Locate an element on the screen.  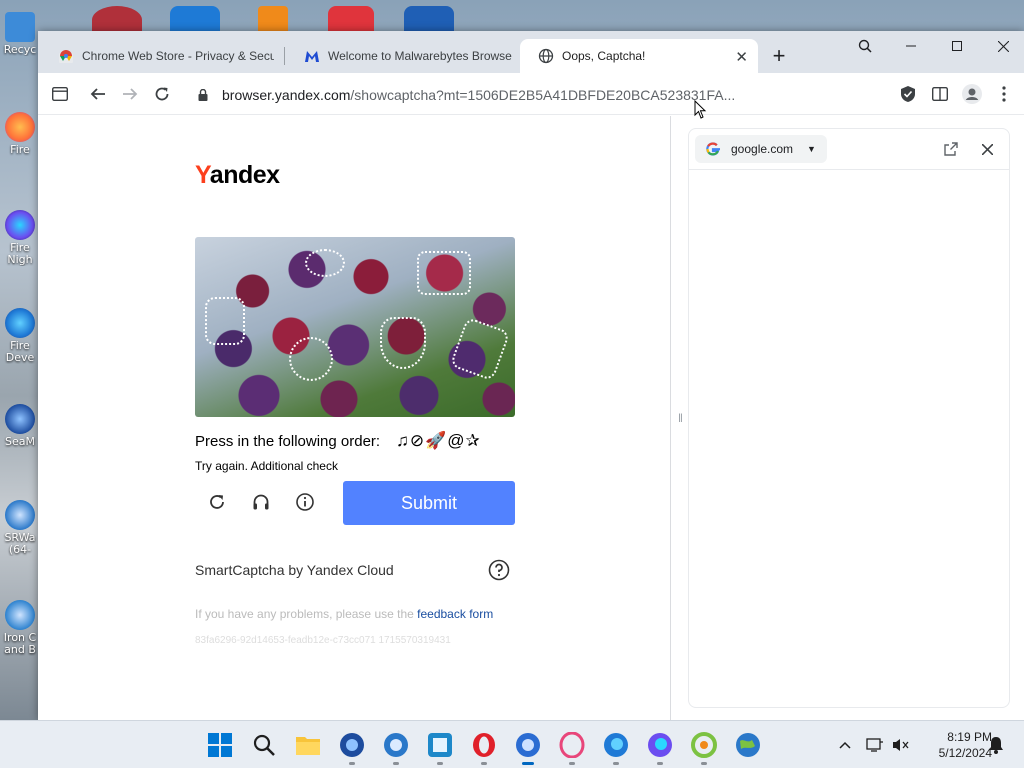
desktop-shortcut-icon is located at coordinates (117, 20).